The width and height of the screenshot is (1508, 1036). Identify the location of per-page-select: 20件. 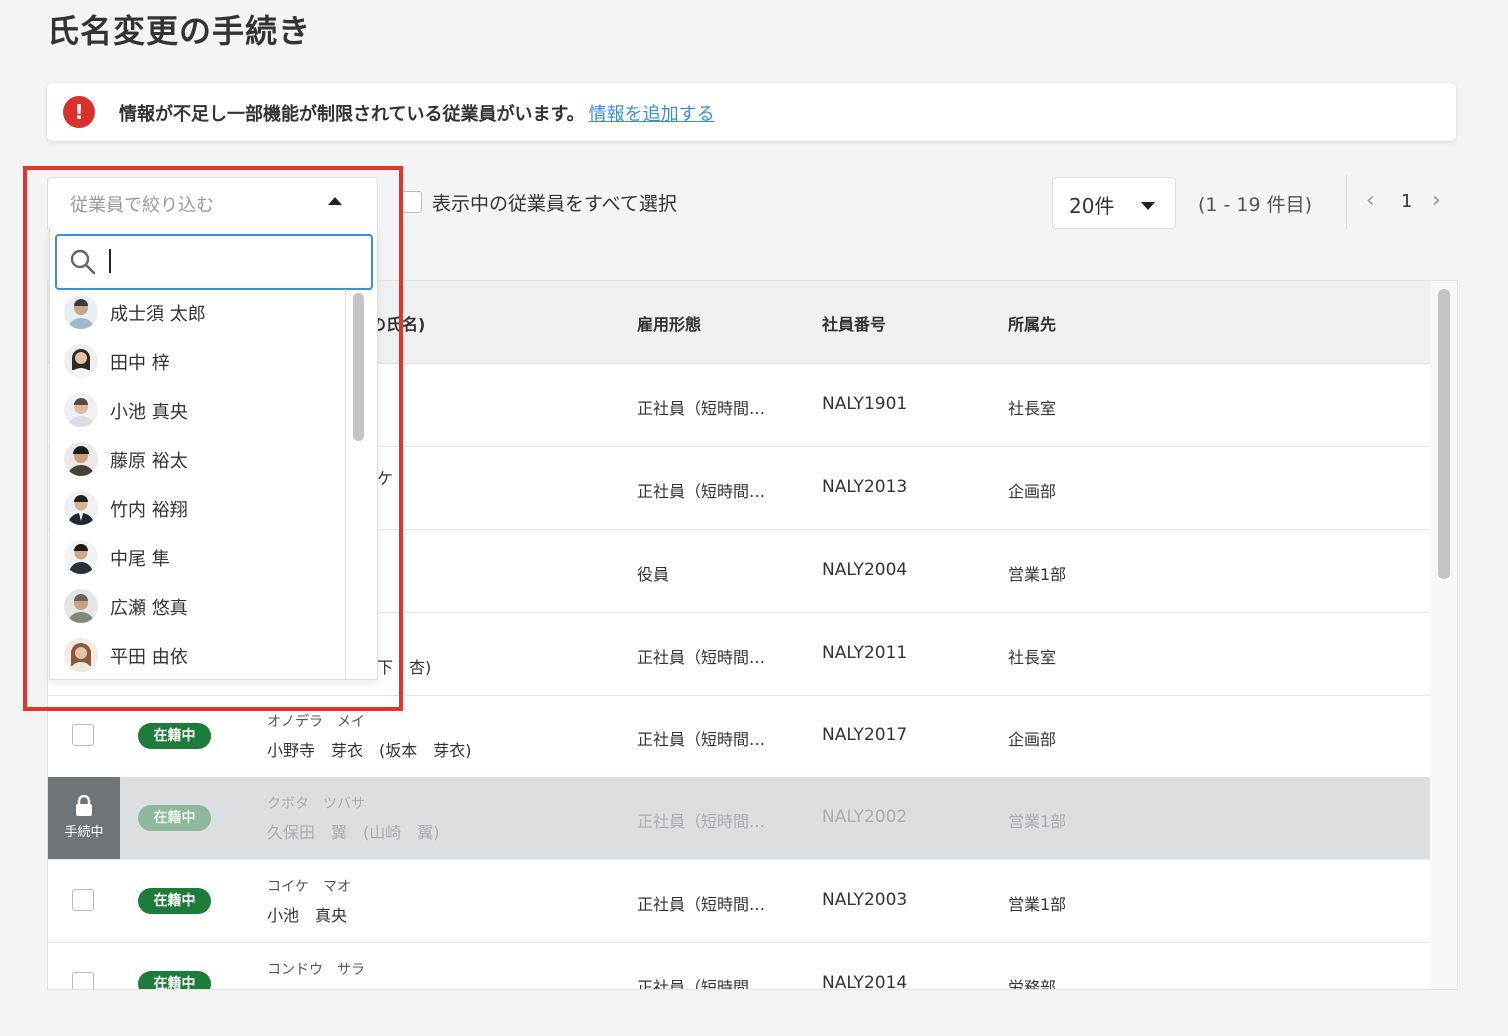
(1114, 203).